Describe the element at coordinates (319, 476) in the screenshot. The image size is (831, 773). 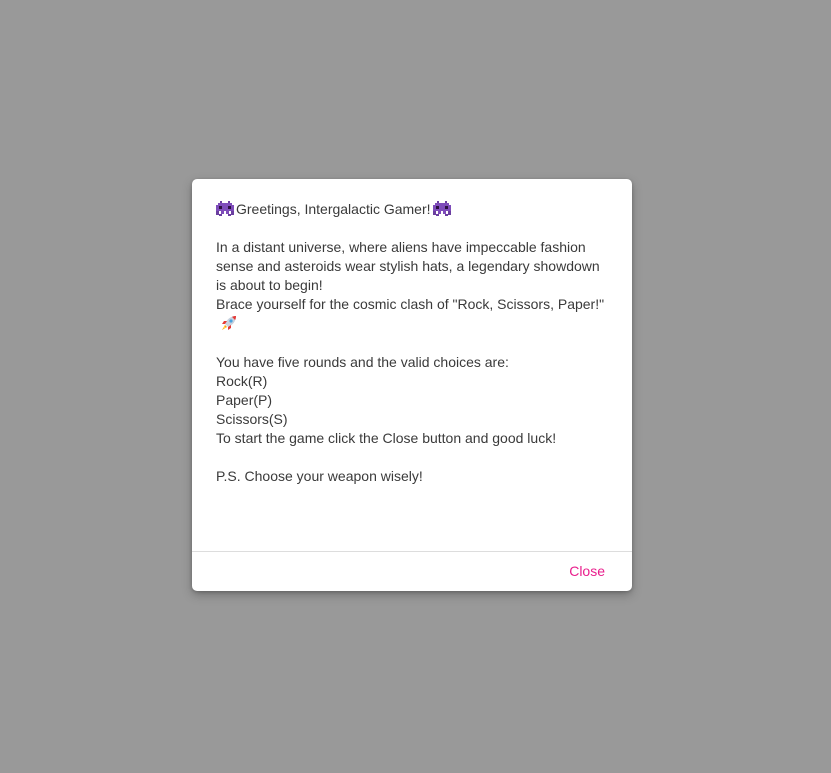
I see `ps-line: P.S. Choose your weapon wisely!` at that location.